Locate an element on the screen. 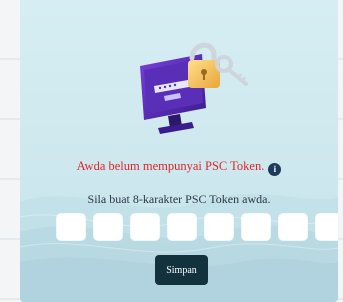 This screenshot has height=302, width=343. create-token-hint: Sila buat 8-karakter PSC Token awda. is located at coordinates (179, 199).